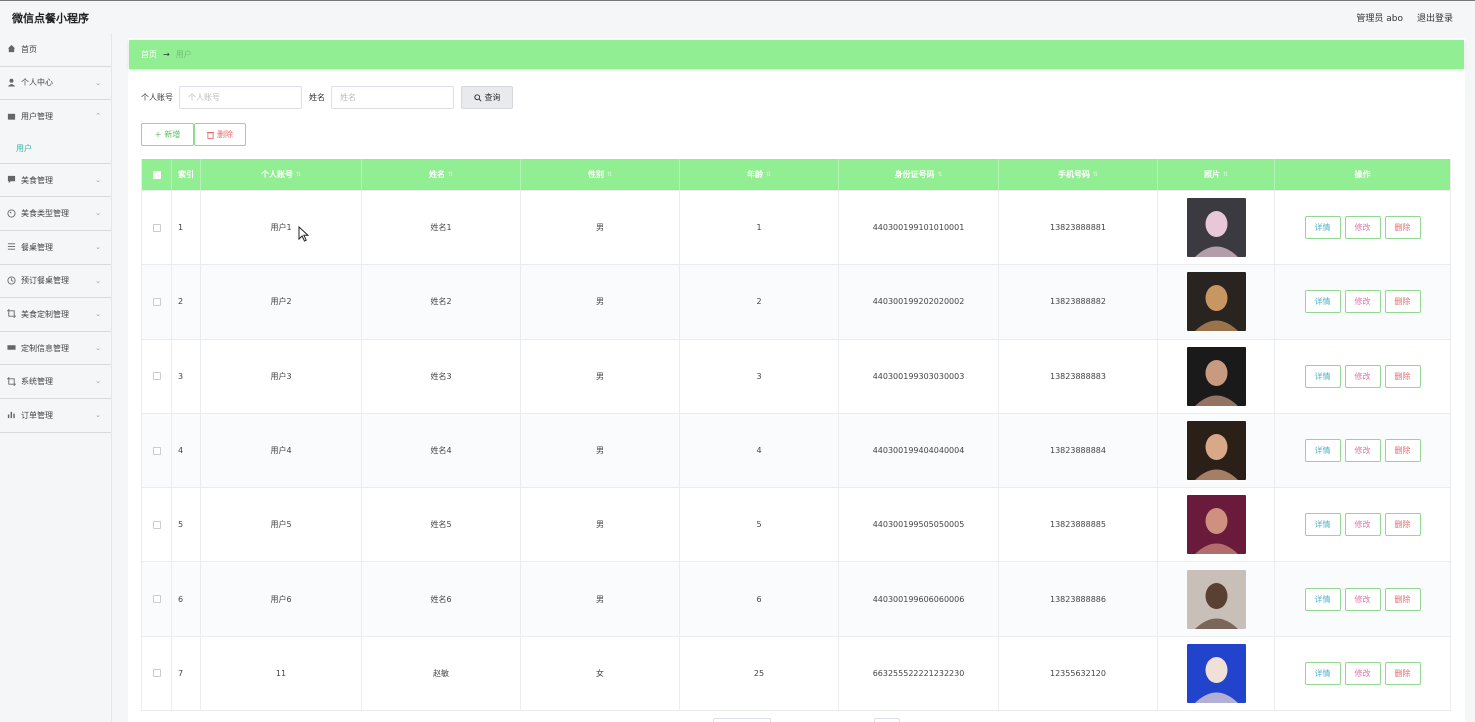 The width and height of the screenshot is (1475, 722). I want to click on sidebar-item-5: 餐桌管理 ⌄, so click(55, 248).